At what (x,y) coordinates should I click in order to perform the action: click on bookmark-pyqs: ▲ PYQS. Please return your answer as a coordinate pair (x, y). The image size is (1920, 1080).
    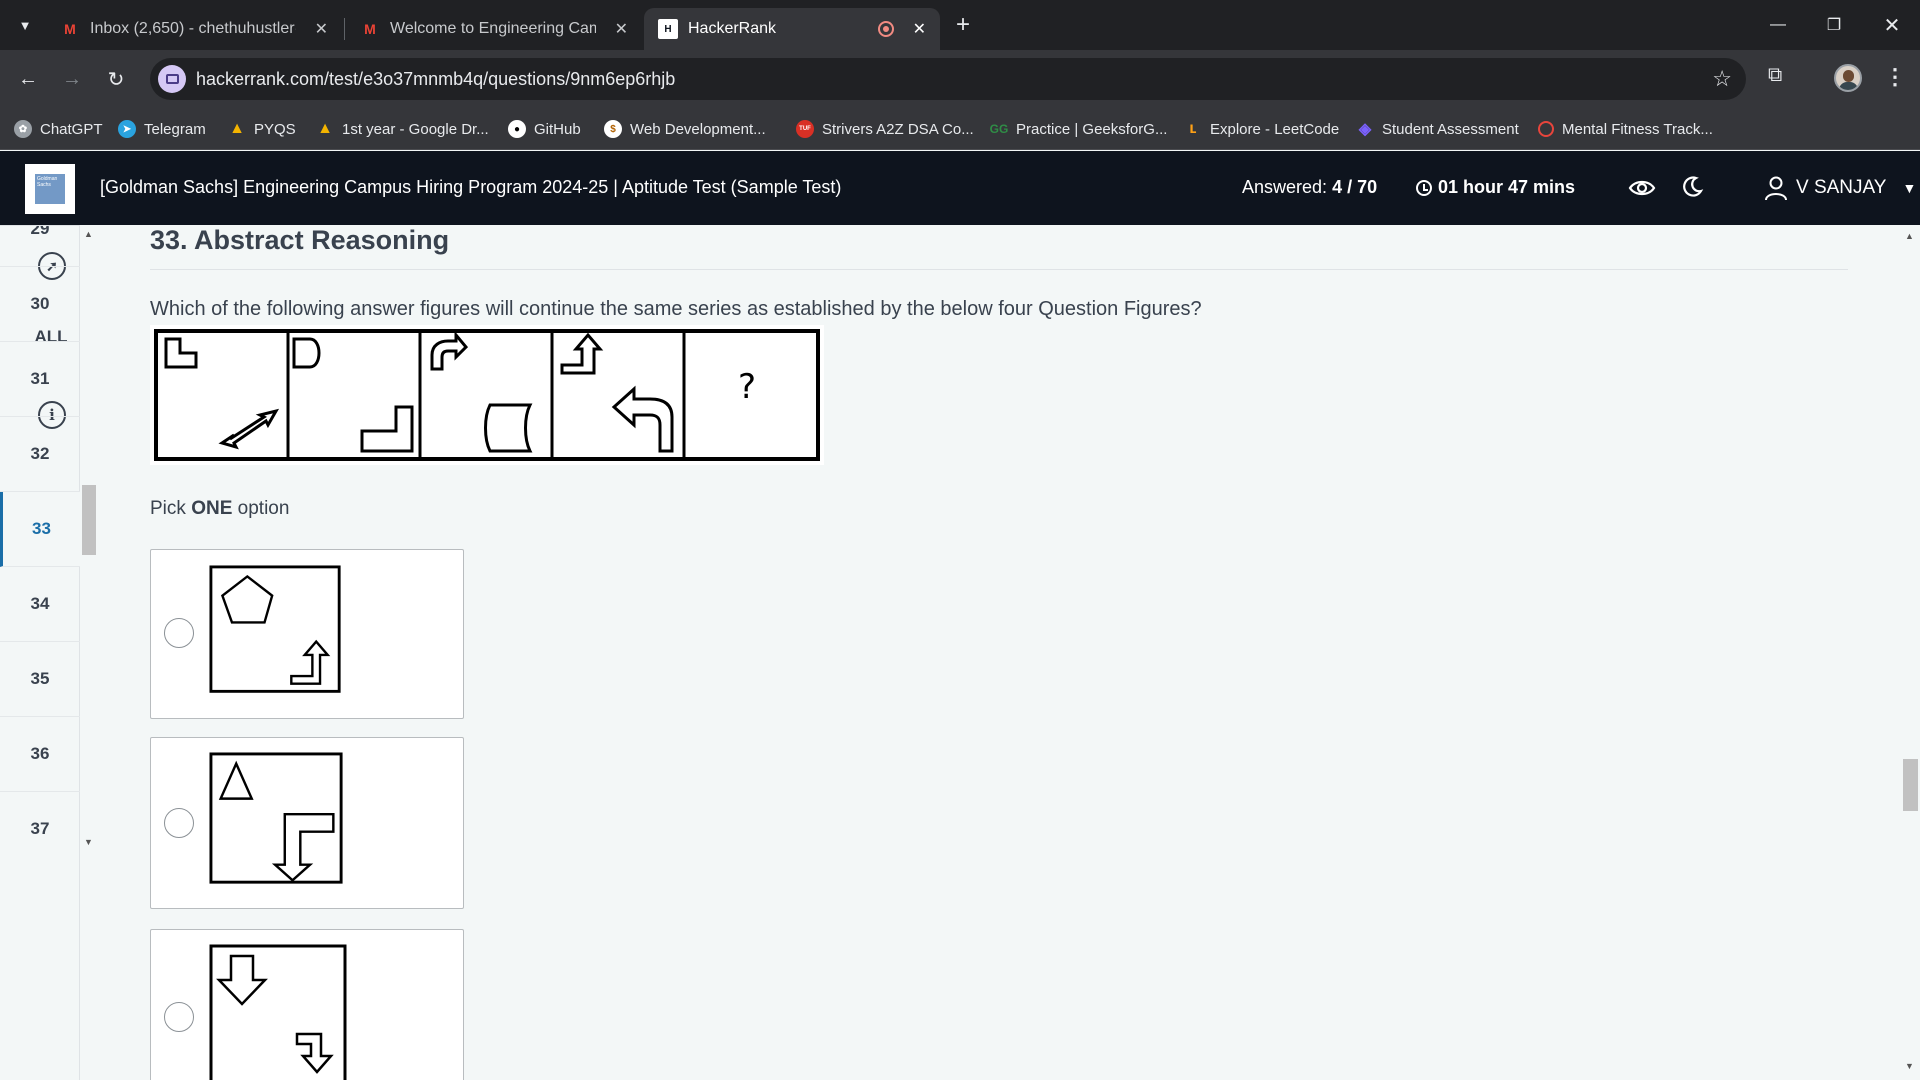
    Looking at the image, I should click on (262, 129).